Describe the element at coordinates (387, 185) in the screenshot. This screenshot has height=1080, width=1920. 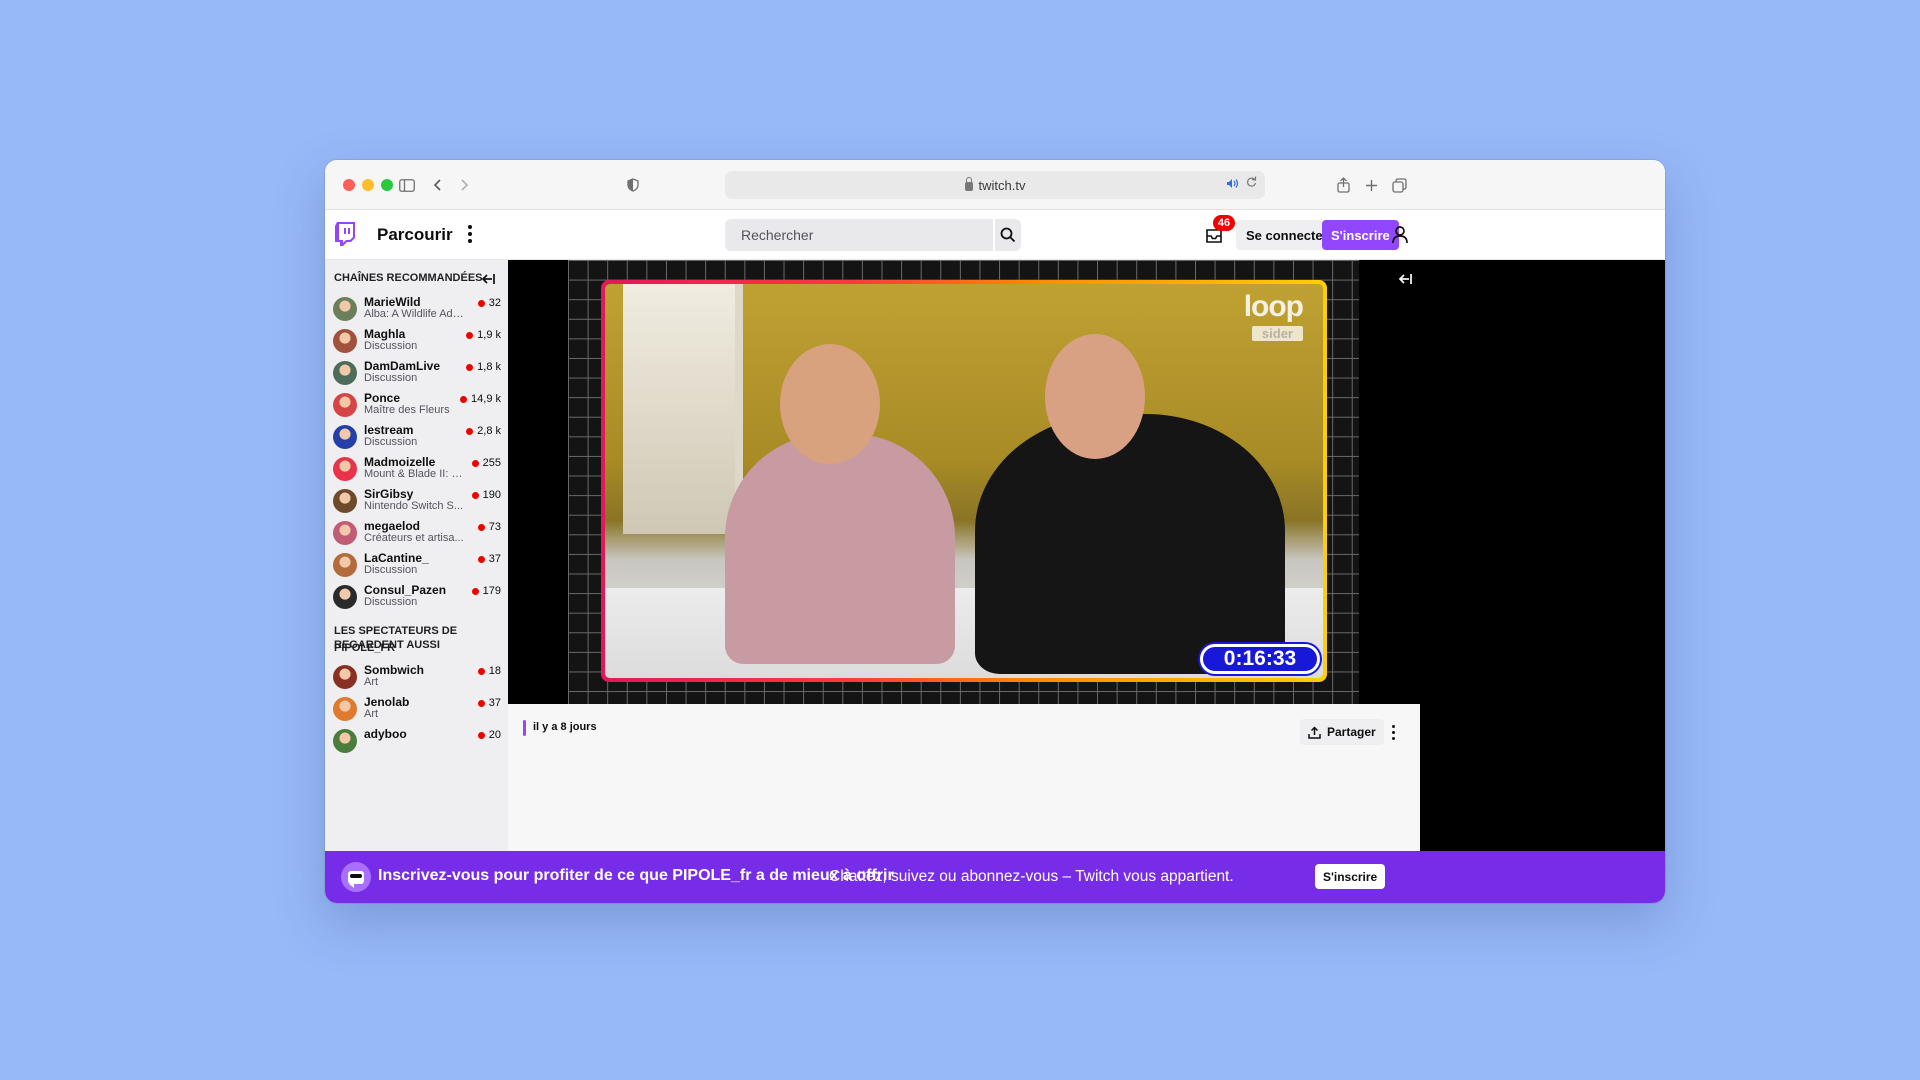
I see `zoom-window-button` at that location.